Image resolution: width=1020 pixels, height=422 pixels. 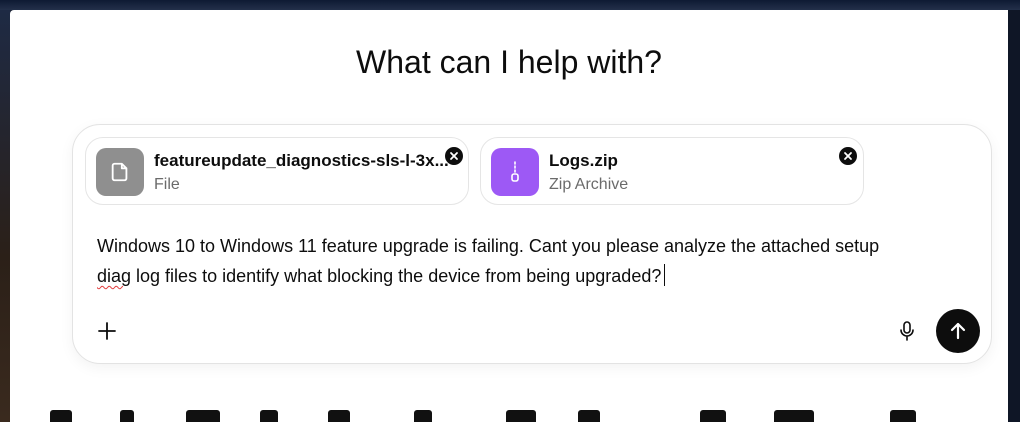 I want to click on document-icon, so click(x=120, y=172).